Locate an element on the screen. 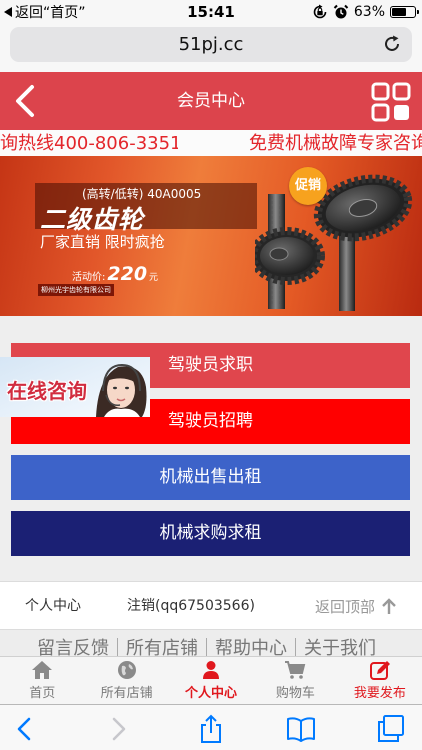  address-bar: 51pj.cc is located at coordinates (211, 44).